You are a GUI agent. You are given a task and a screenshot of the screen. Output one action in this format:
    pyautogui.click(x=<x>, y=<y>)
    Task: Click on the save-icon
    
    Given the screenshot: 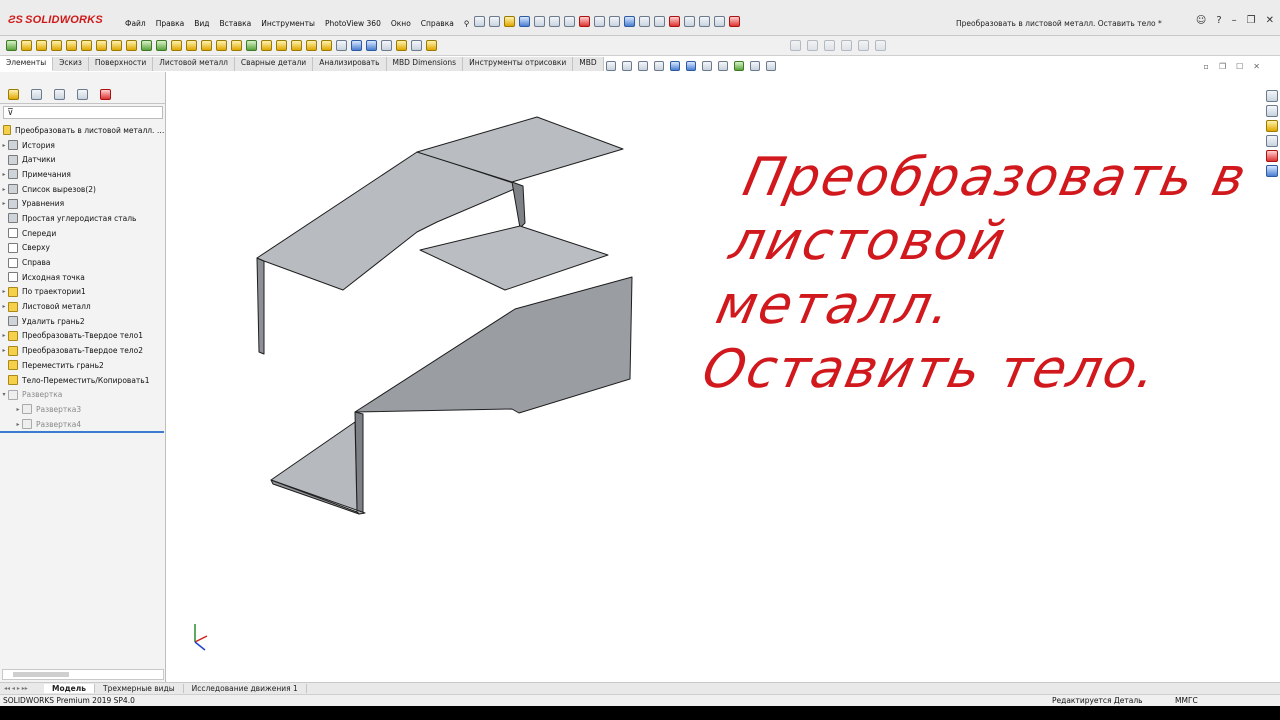 What is the action you would take?
    pyautogui.click(x=524, y=21)
    